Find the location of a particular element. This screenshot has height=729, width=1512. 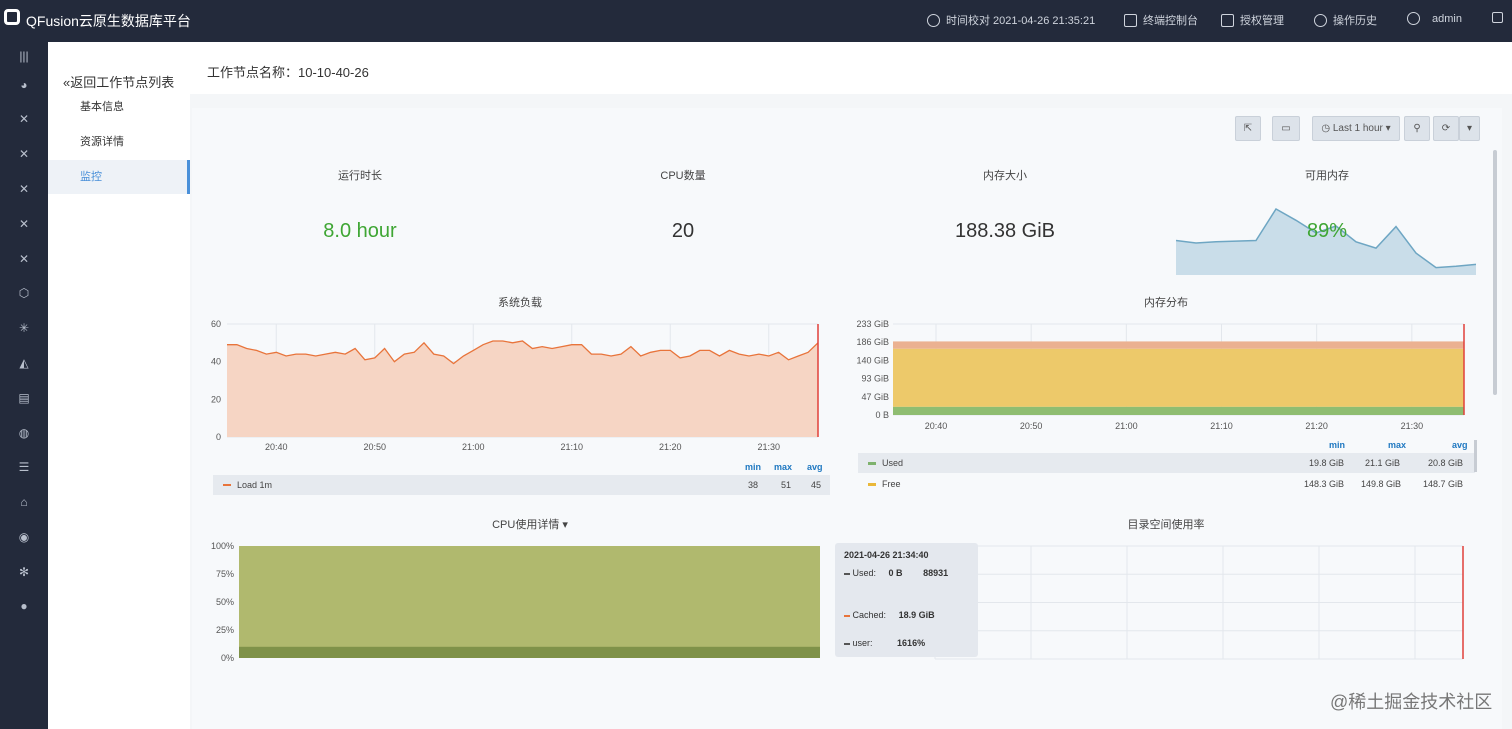

user-icon is located at coordinates (1413, 18).